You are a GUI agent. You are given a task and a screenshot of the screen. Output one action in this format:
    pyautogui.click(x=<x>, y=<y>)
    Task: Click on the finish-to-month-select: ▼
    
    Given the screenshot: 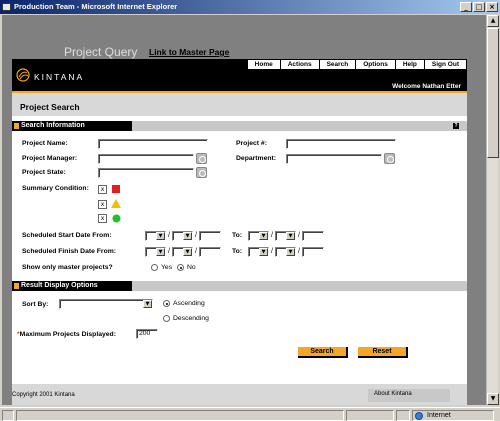 What is the action you would take?
    pyautogui.click(x=258, y=252)
    